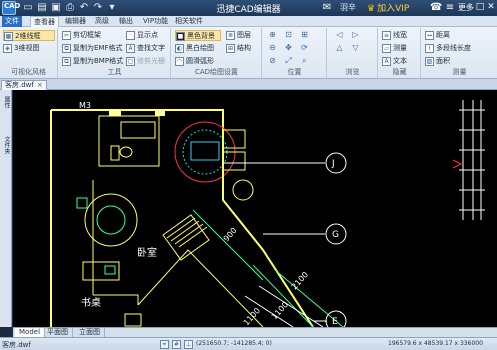 This screenshot has height=350, width=497. Describe the element at coordinates (112, 8) in the screenshot. I see `quick-access-dropdown-icon: ▾` at that location.